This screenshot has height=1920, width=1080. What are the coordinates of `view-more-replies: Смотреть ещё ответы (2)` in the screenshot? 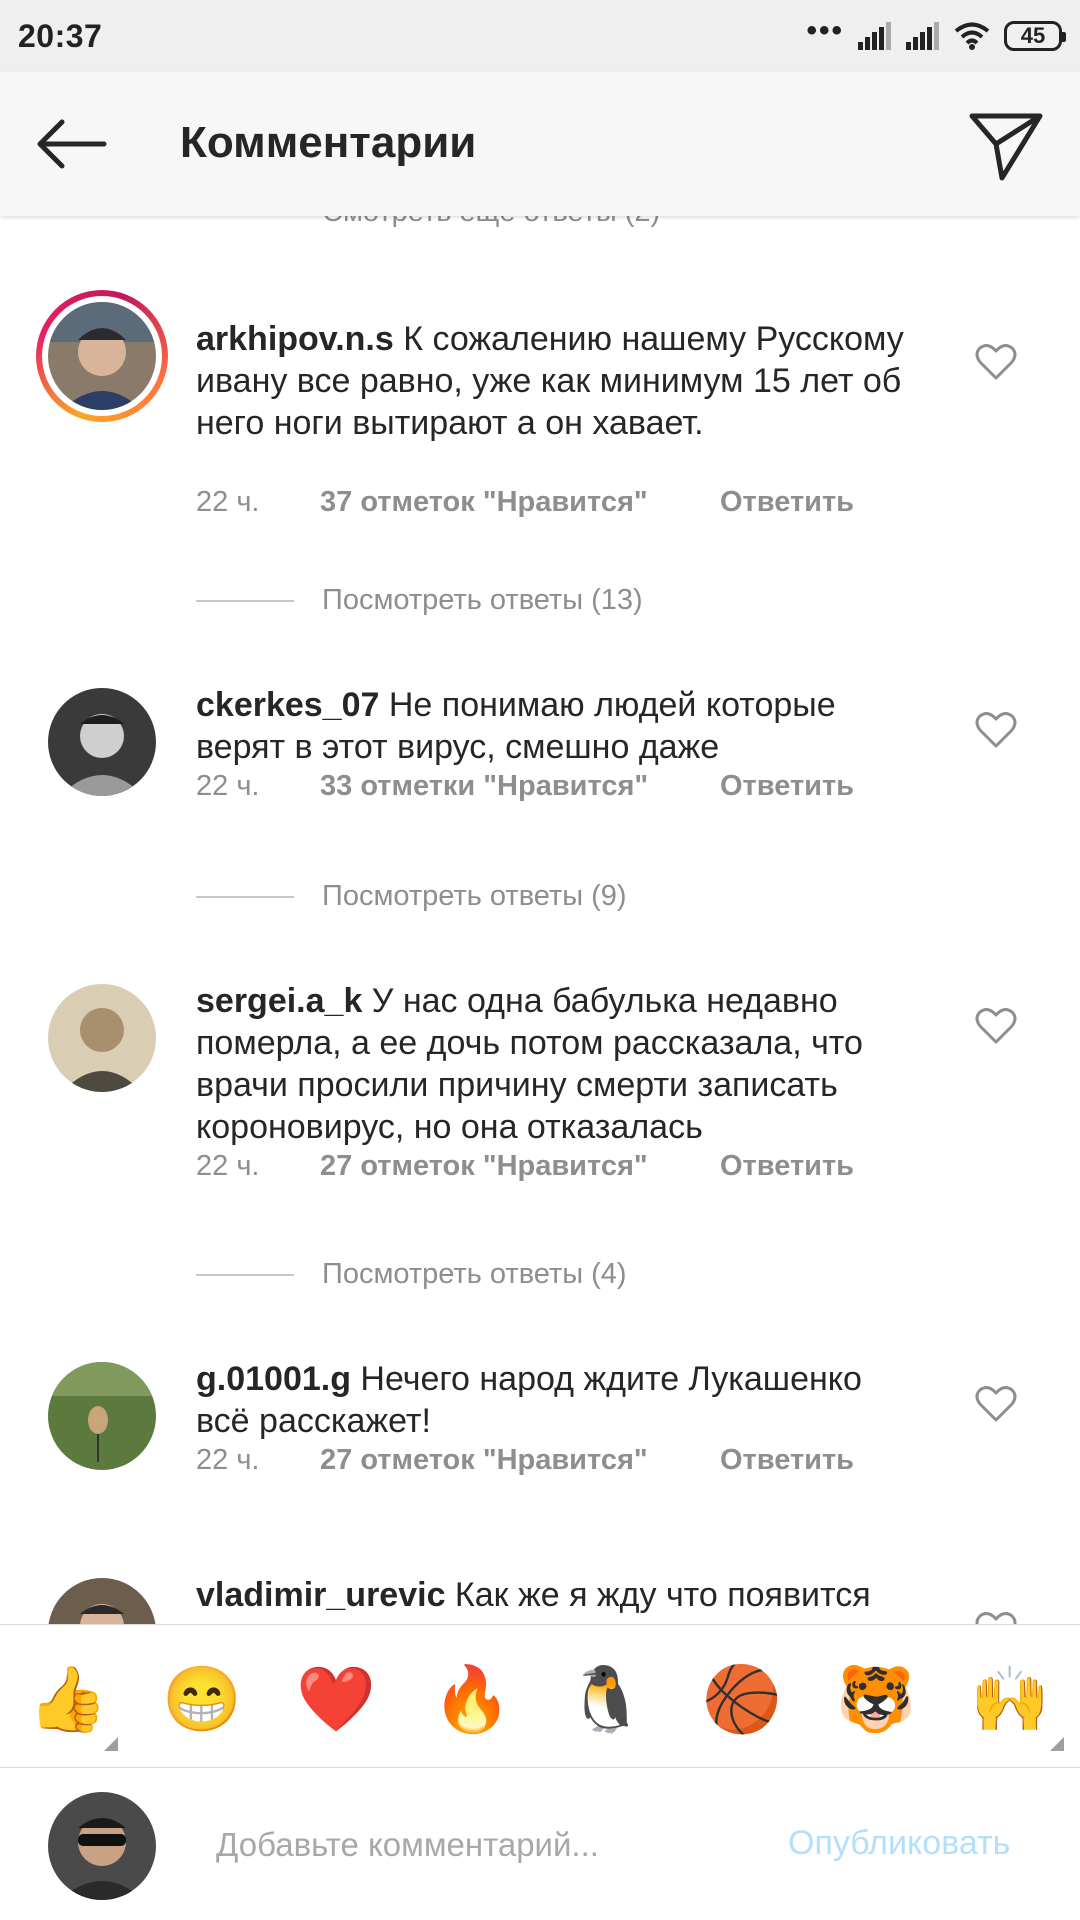 It's located at (428, 222).